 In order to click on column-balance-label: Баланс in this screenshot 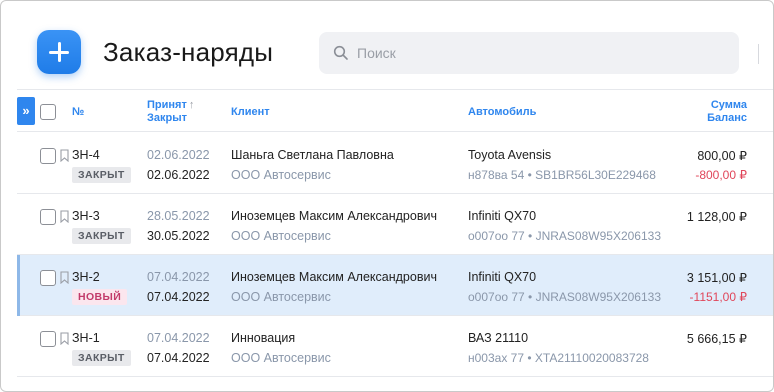, I will do `click(727, 118)`.